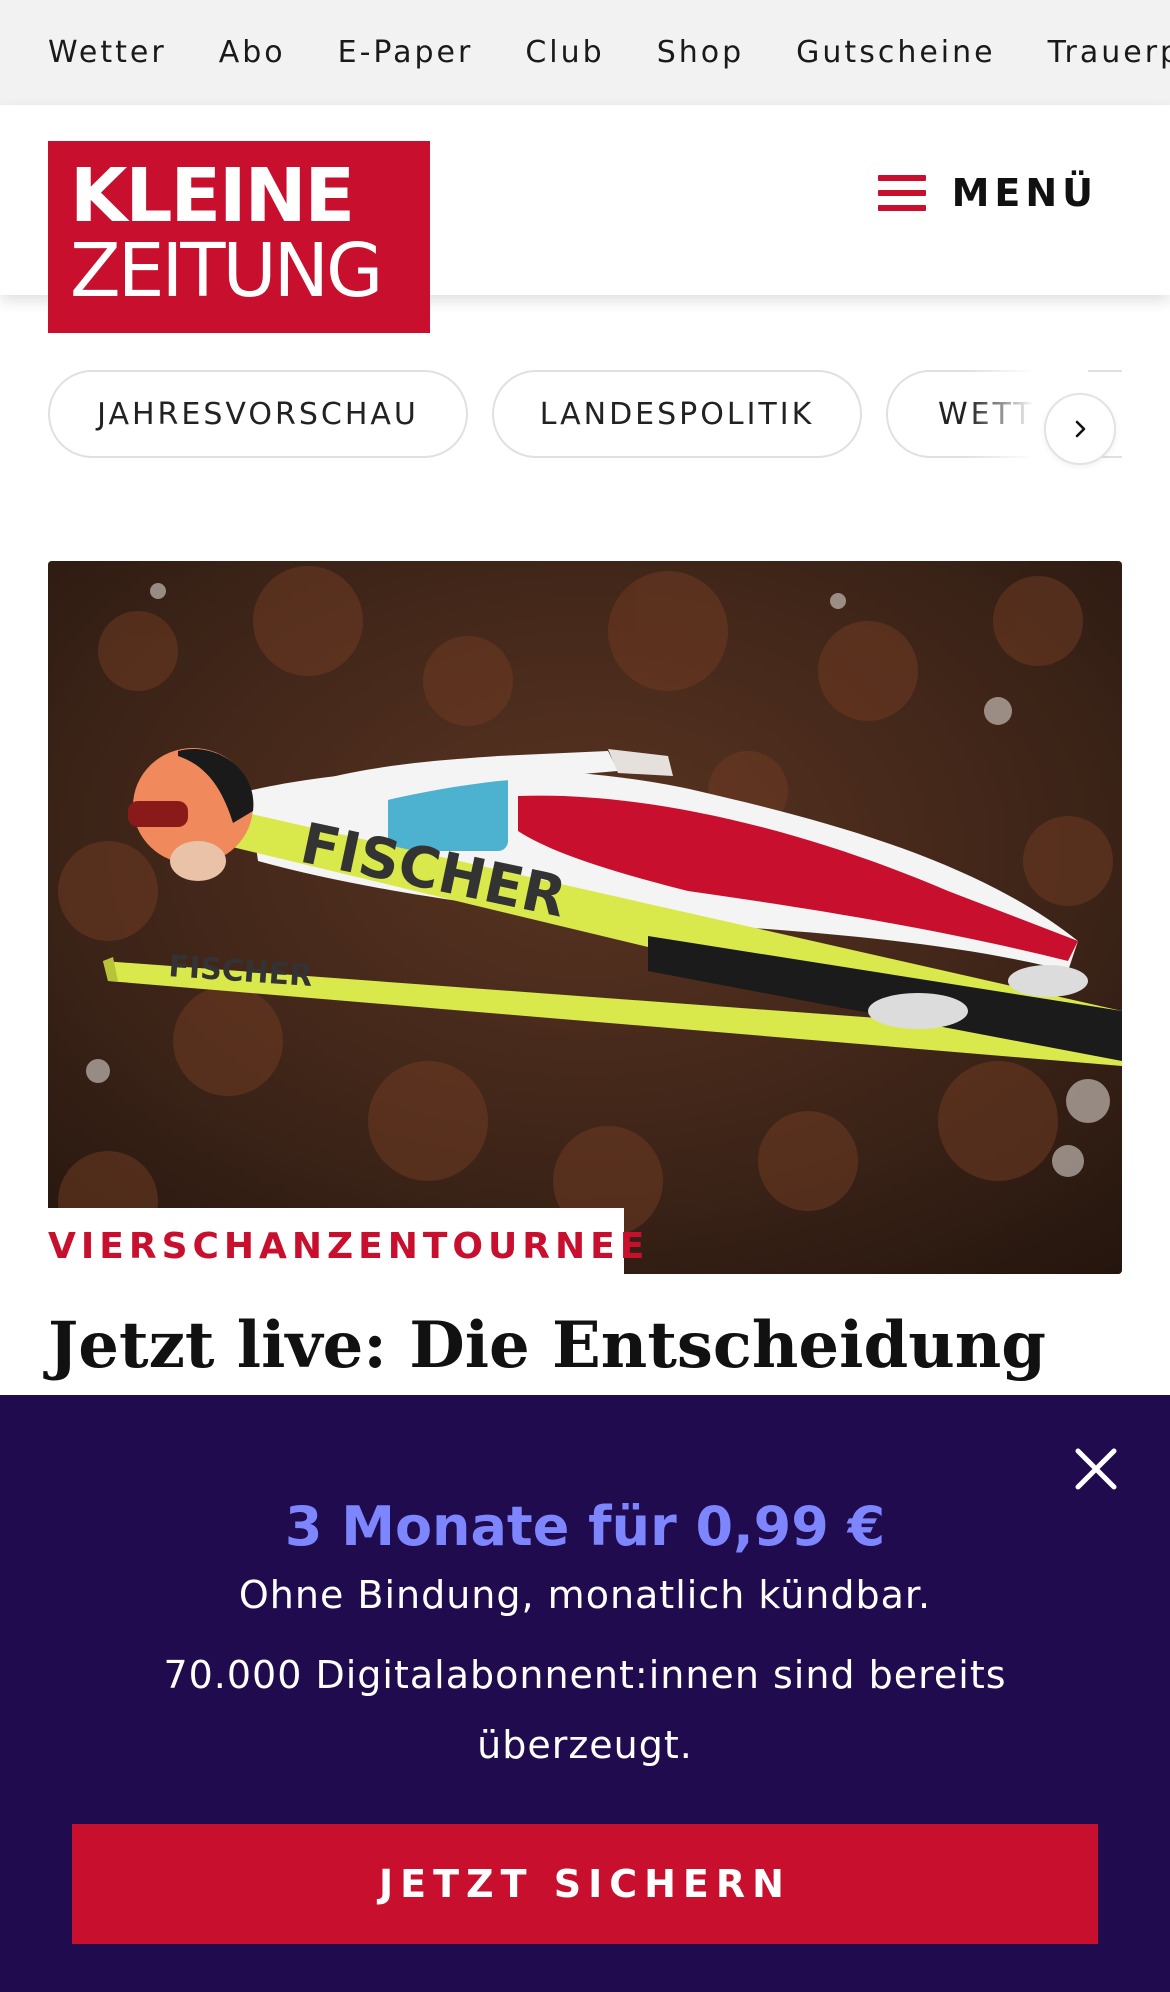  I want to click on top-nav-item-abo: Abo, so click(252, 52).